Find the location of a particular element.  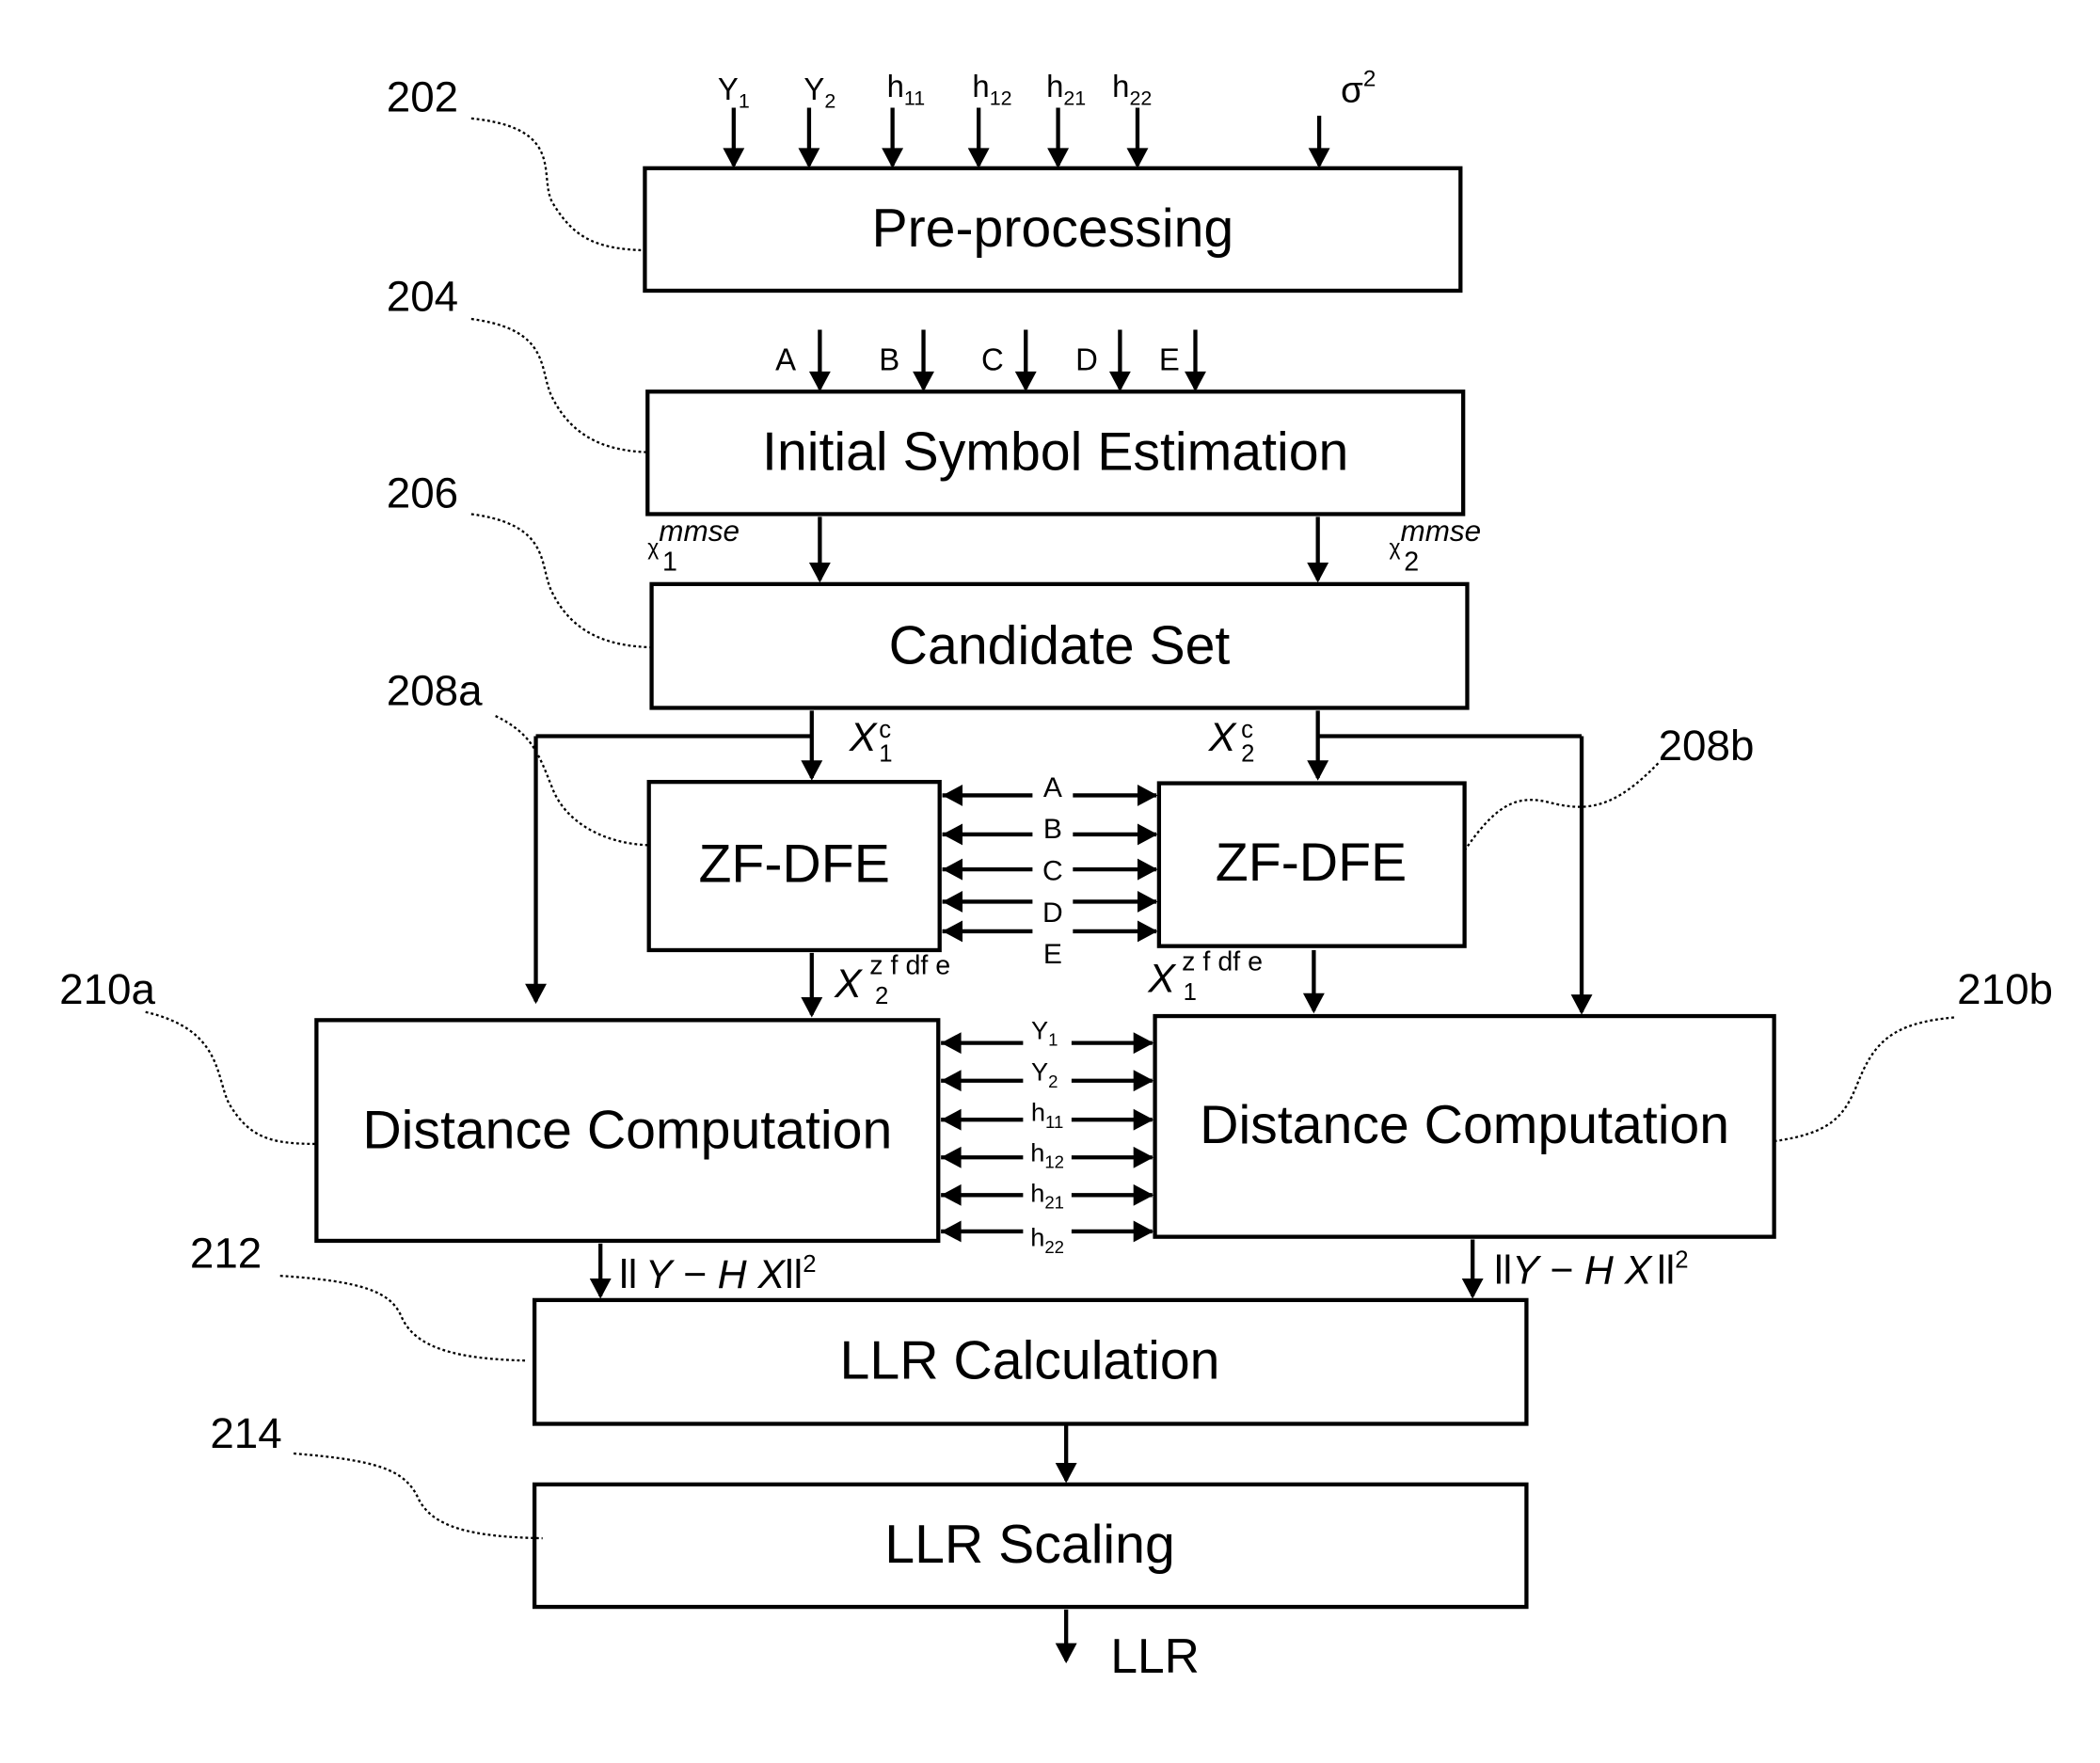

ref-numeral: 210a is located at coordinates (107, 989).